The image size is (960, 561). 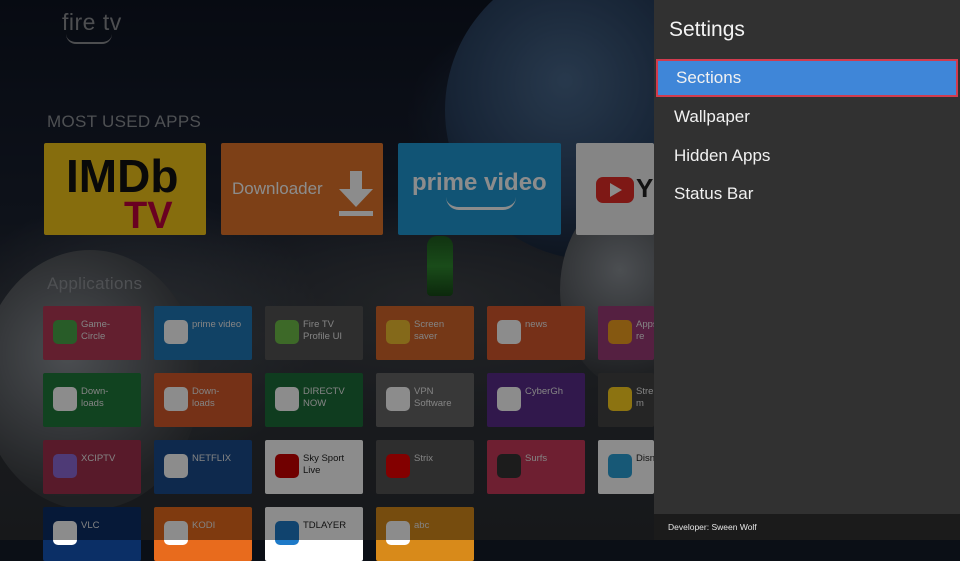 I want to click on developer-footer: Developer: Sween Wolf, so click(x=807, y=527).